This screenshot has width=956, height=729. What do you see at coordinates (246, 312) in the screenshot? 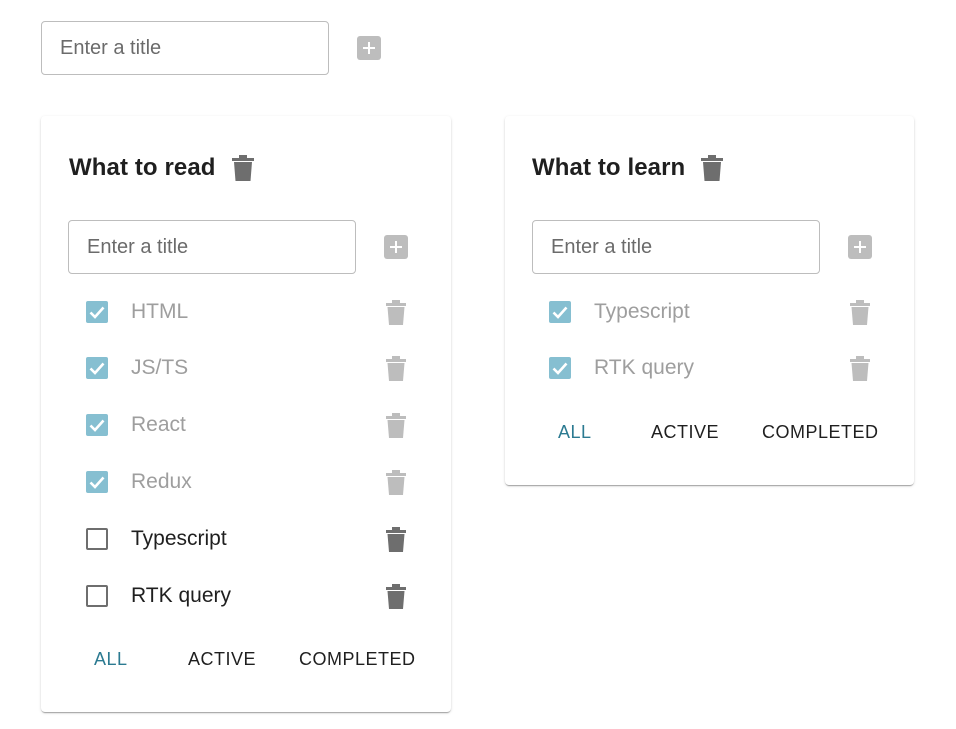
I see `task-row: HTML` at bounding box center [246, 312].